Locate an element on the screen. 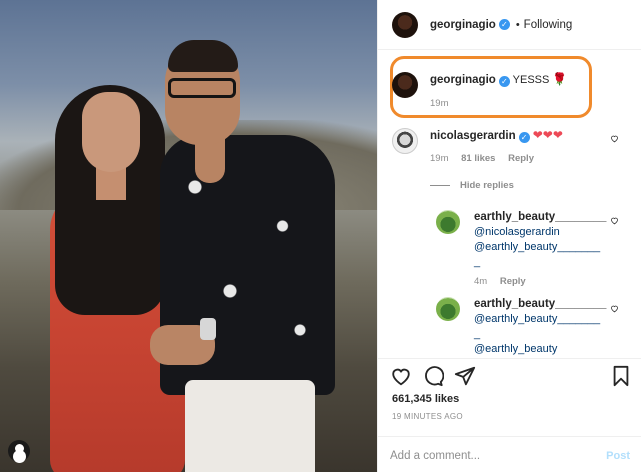  comment: nicolasgerardin ✓ ❤❤❤ is located at coordinates (477, 141).